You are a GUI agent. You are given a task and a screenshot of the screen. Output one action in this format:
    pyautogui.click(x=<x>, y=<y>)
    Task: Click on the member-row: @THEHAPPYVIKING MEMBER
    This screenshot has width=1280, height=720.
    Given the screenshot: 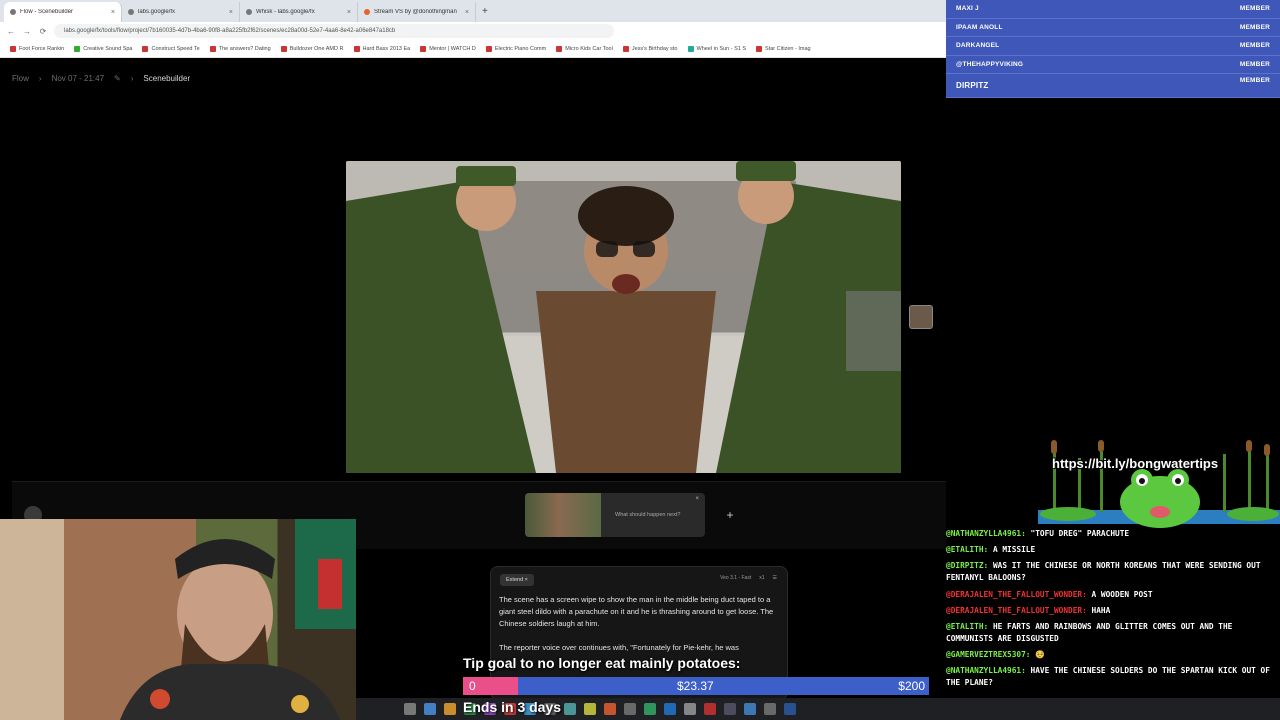 What is the action you would take?
    pyautogui.click(x=1113, y=64)
    